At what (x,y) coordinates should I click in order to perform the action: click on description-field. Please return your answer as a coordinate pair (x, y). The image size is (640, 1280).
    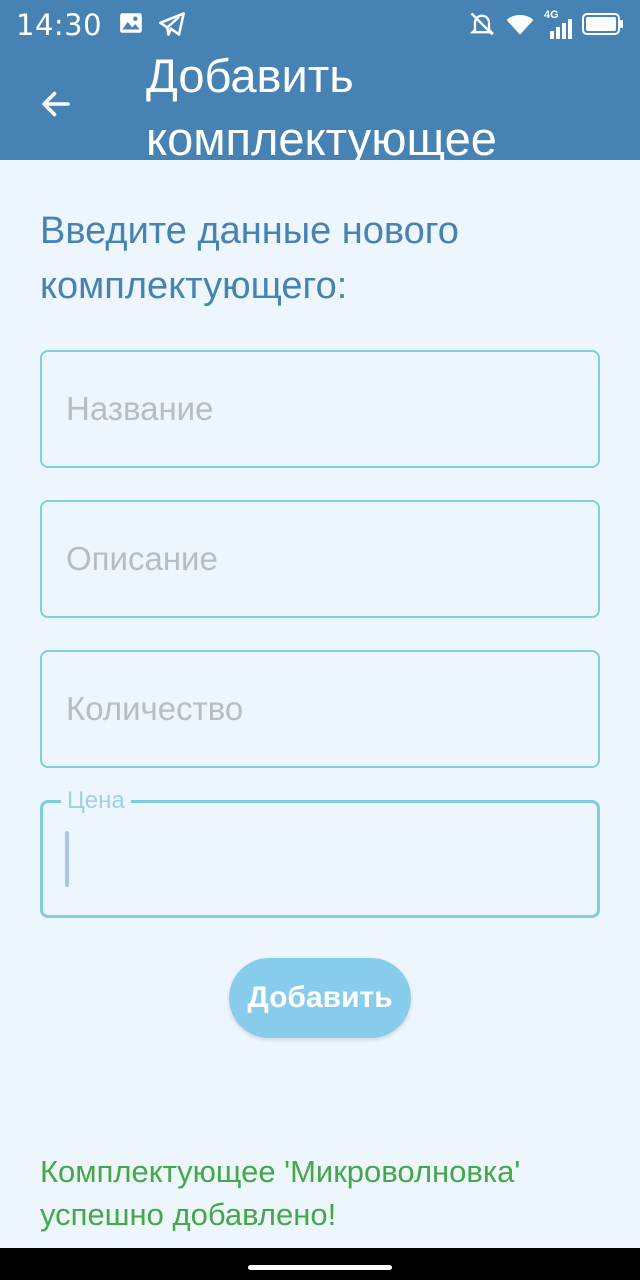
    Looking at the image, I should click on (320, 559).